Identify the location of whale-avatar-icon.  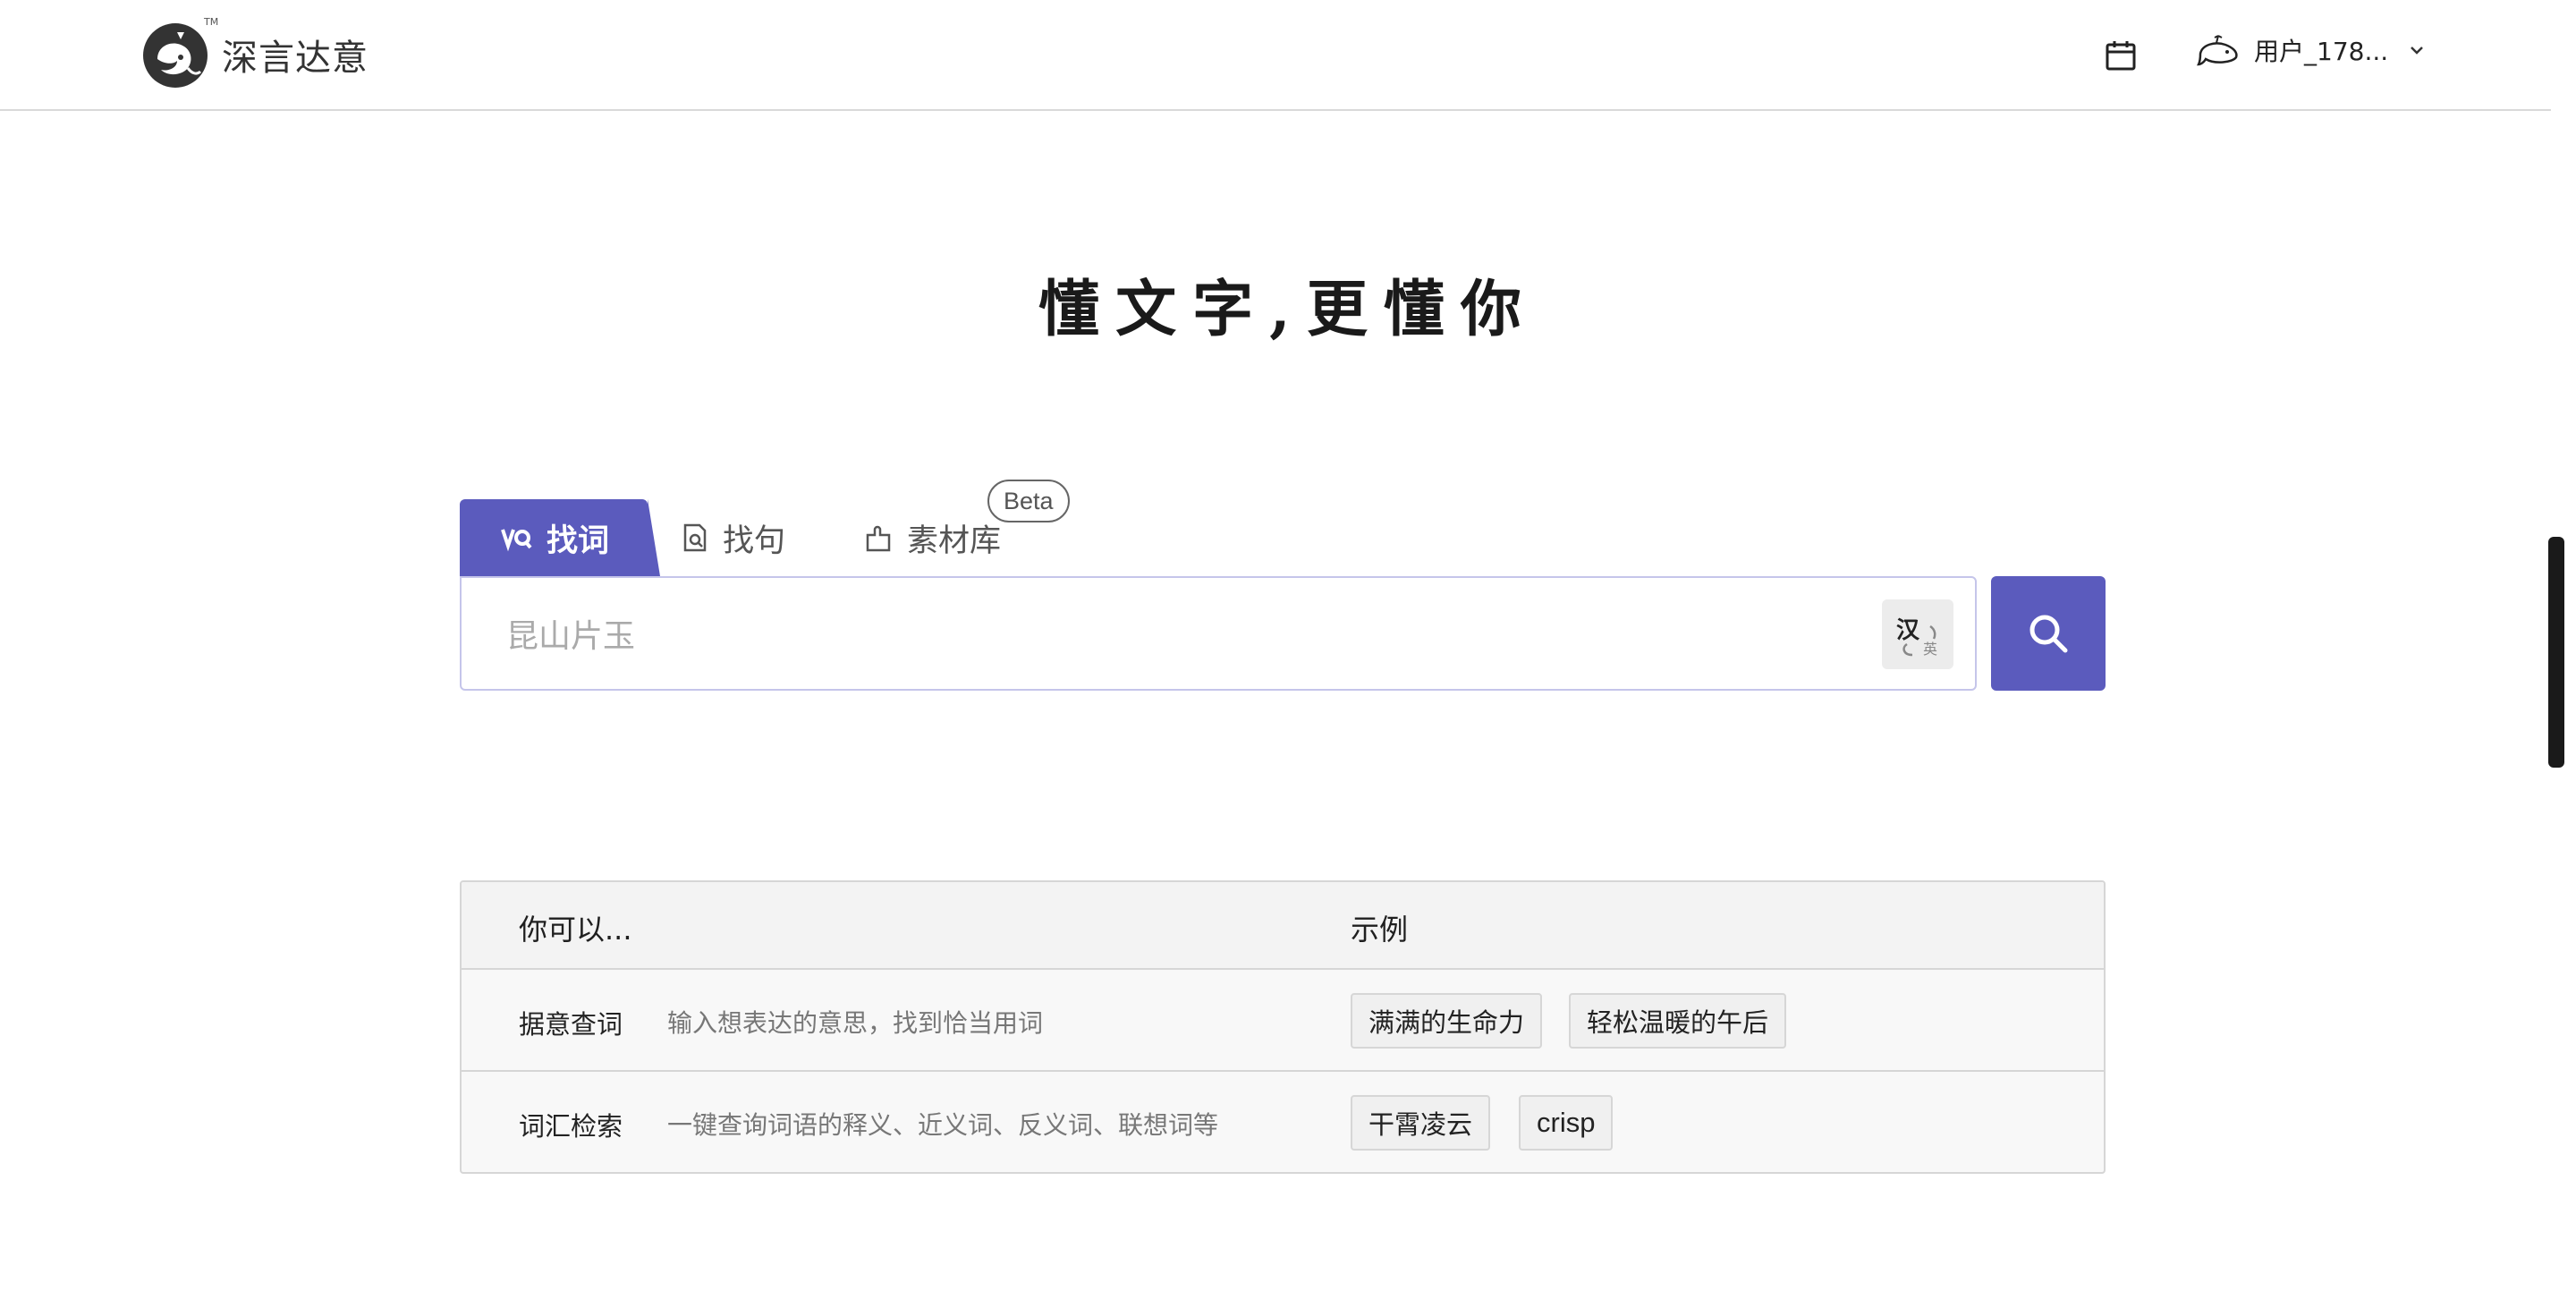
(2218, 50).